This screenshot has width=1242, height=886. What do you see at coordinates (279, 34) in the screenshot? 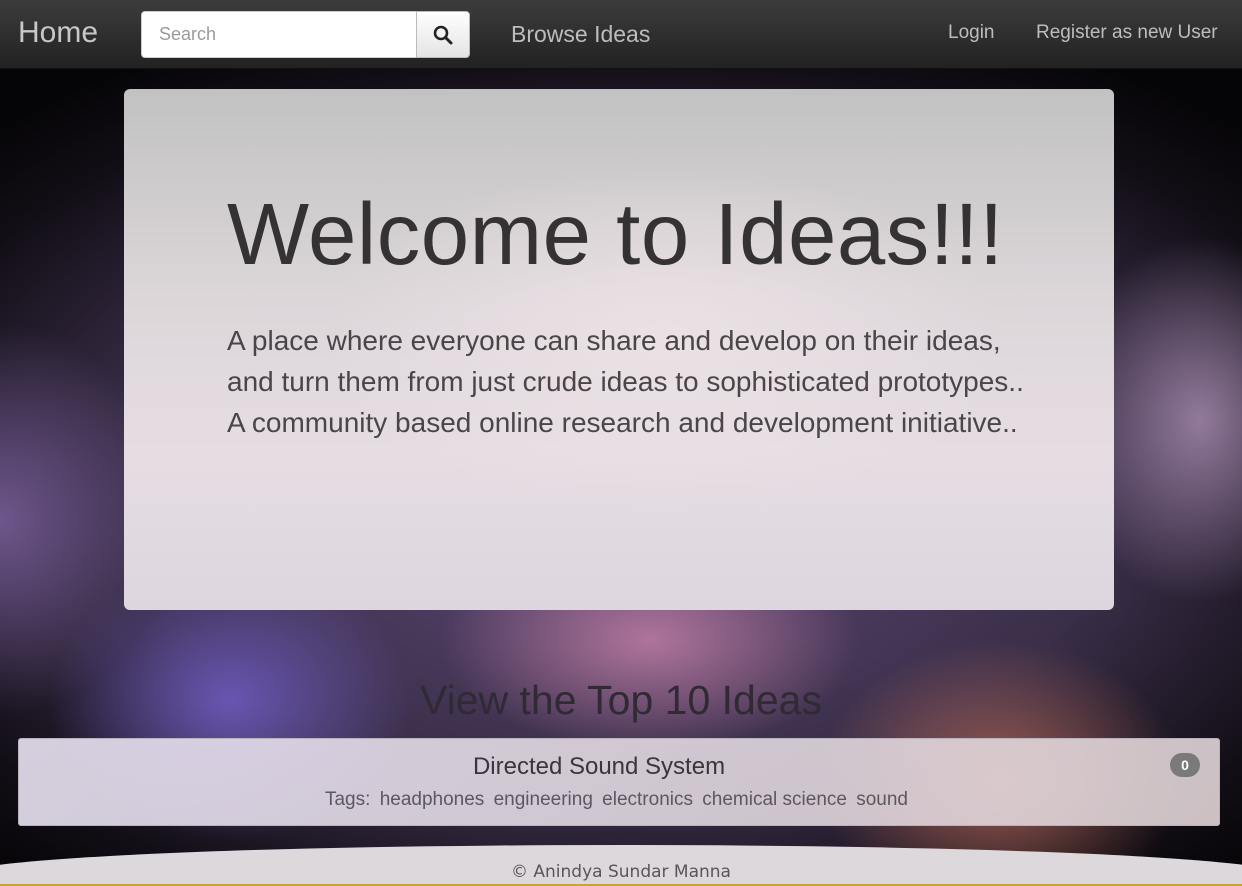
I see `search-input` at bounding box center [279, 34].